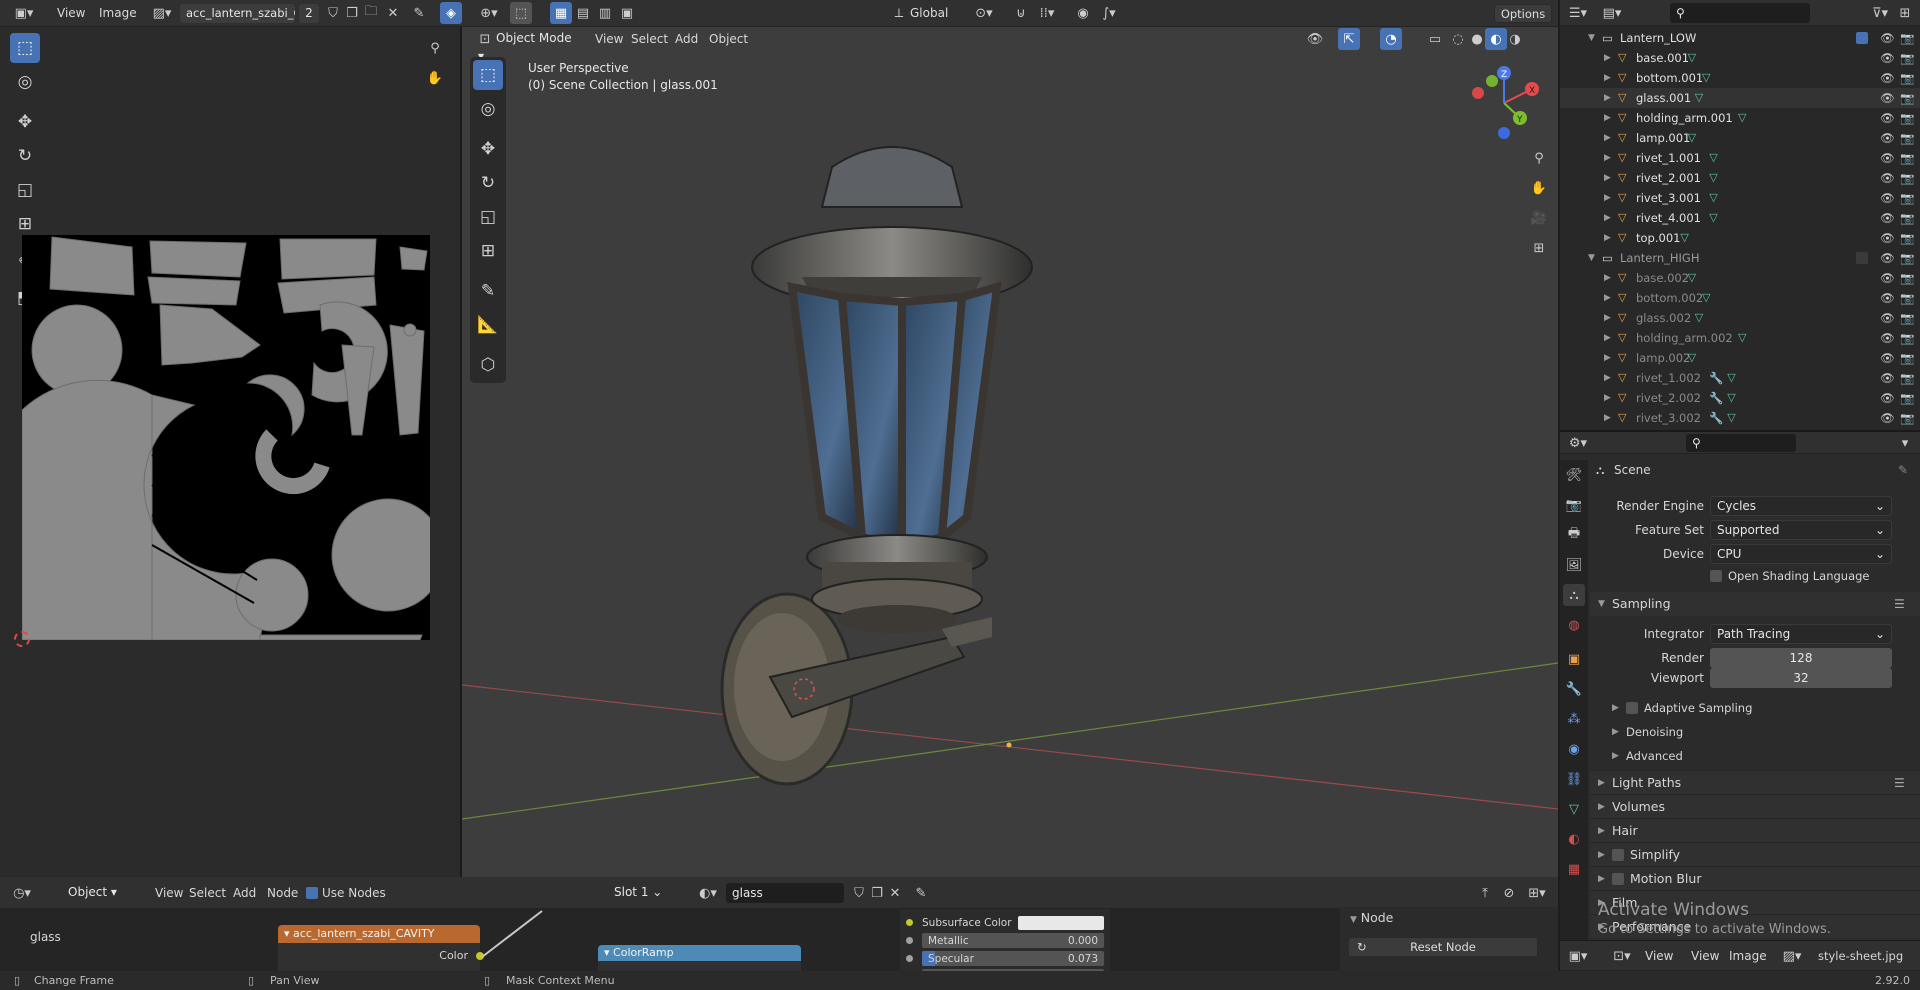 The height and width of the screenshot is (990, 1920). What do you see at coordinates (1523, 13) in the screenshot?
I see `options-dropdown: Options` at bounding box center [1523, 13].